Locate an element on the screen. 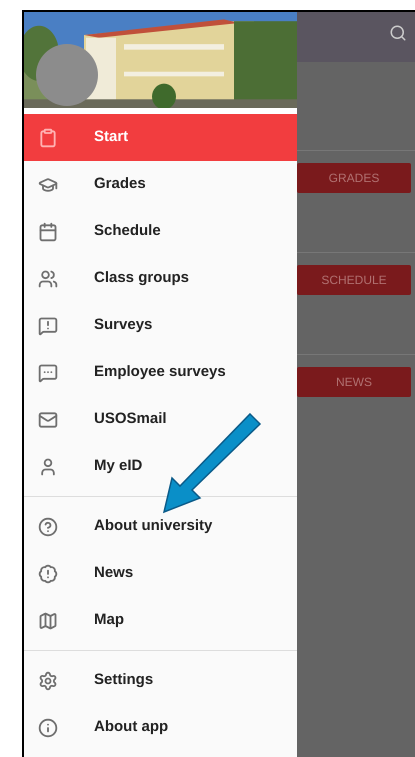 The image size is (415, 757). menu-item: Schedule is located at coordinates (160, 231).